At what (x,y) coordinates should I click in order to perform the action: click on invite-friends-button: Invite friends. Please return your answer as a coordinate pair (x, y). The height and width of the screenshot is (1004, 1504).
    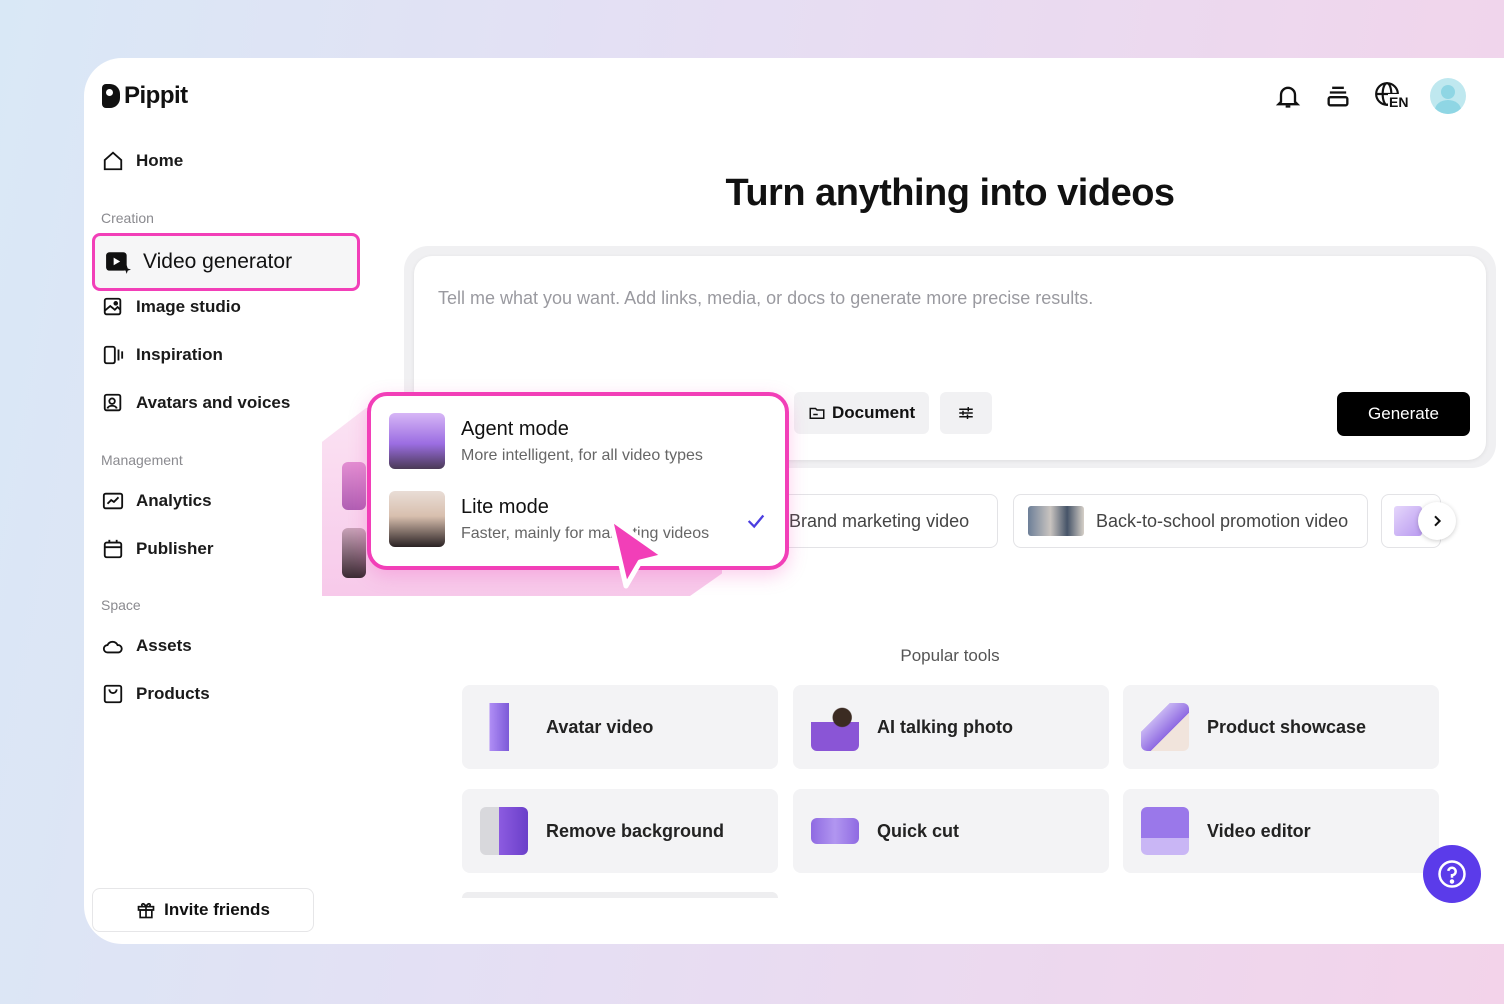
    Looking at the image, I should click on (203, 910).